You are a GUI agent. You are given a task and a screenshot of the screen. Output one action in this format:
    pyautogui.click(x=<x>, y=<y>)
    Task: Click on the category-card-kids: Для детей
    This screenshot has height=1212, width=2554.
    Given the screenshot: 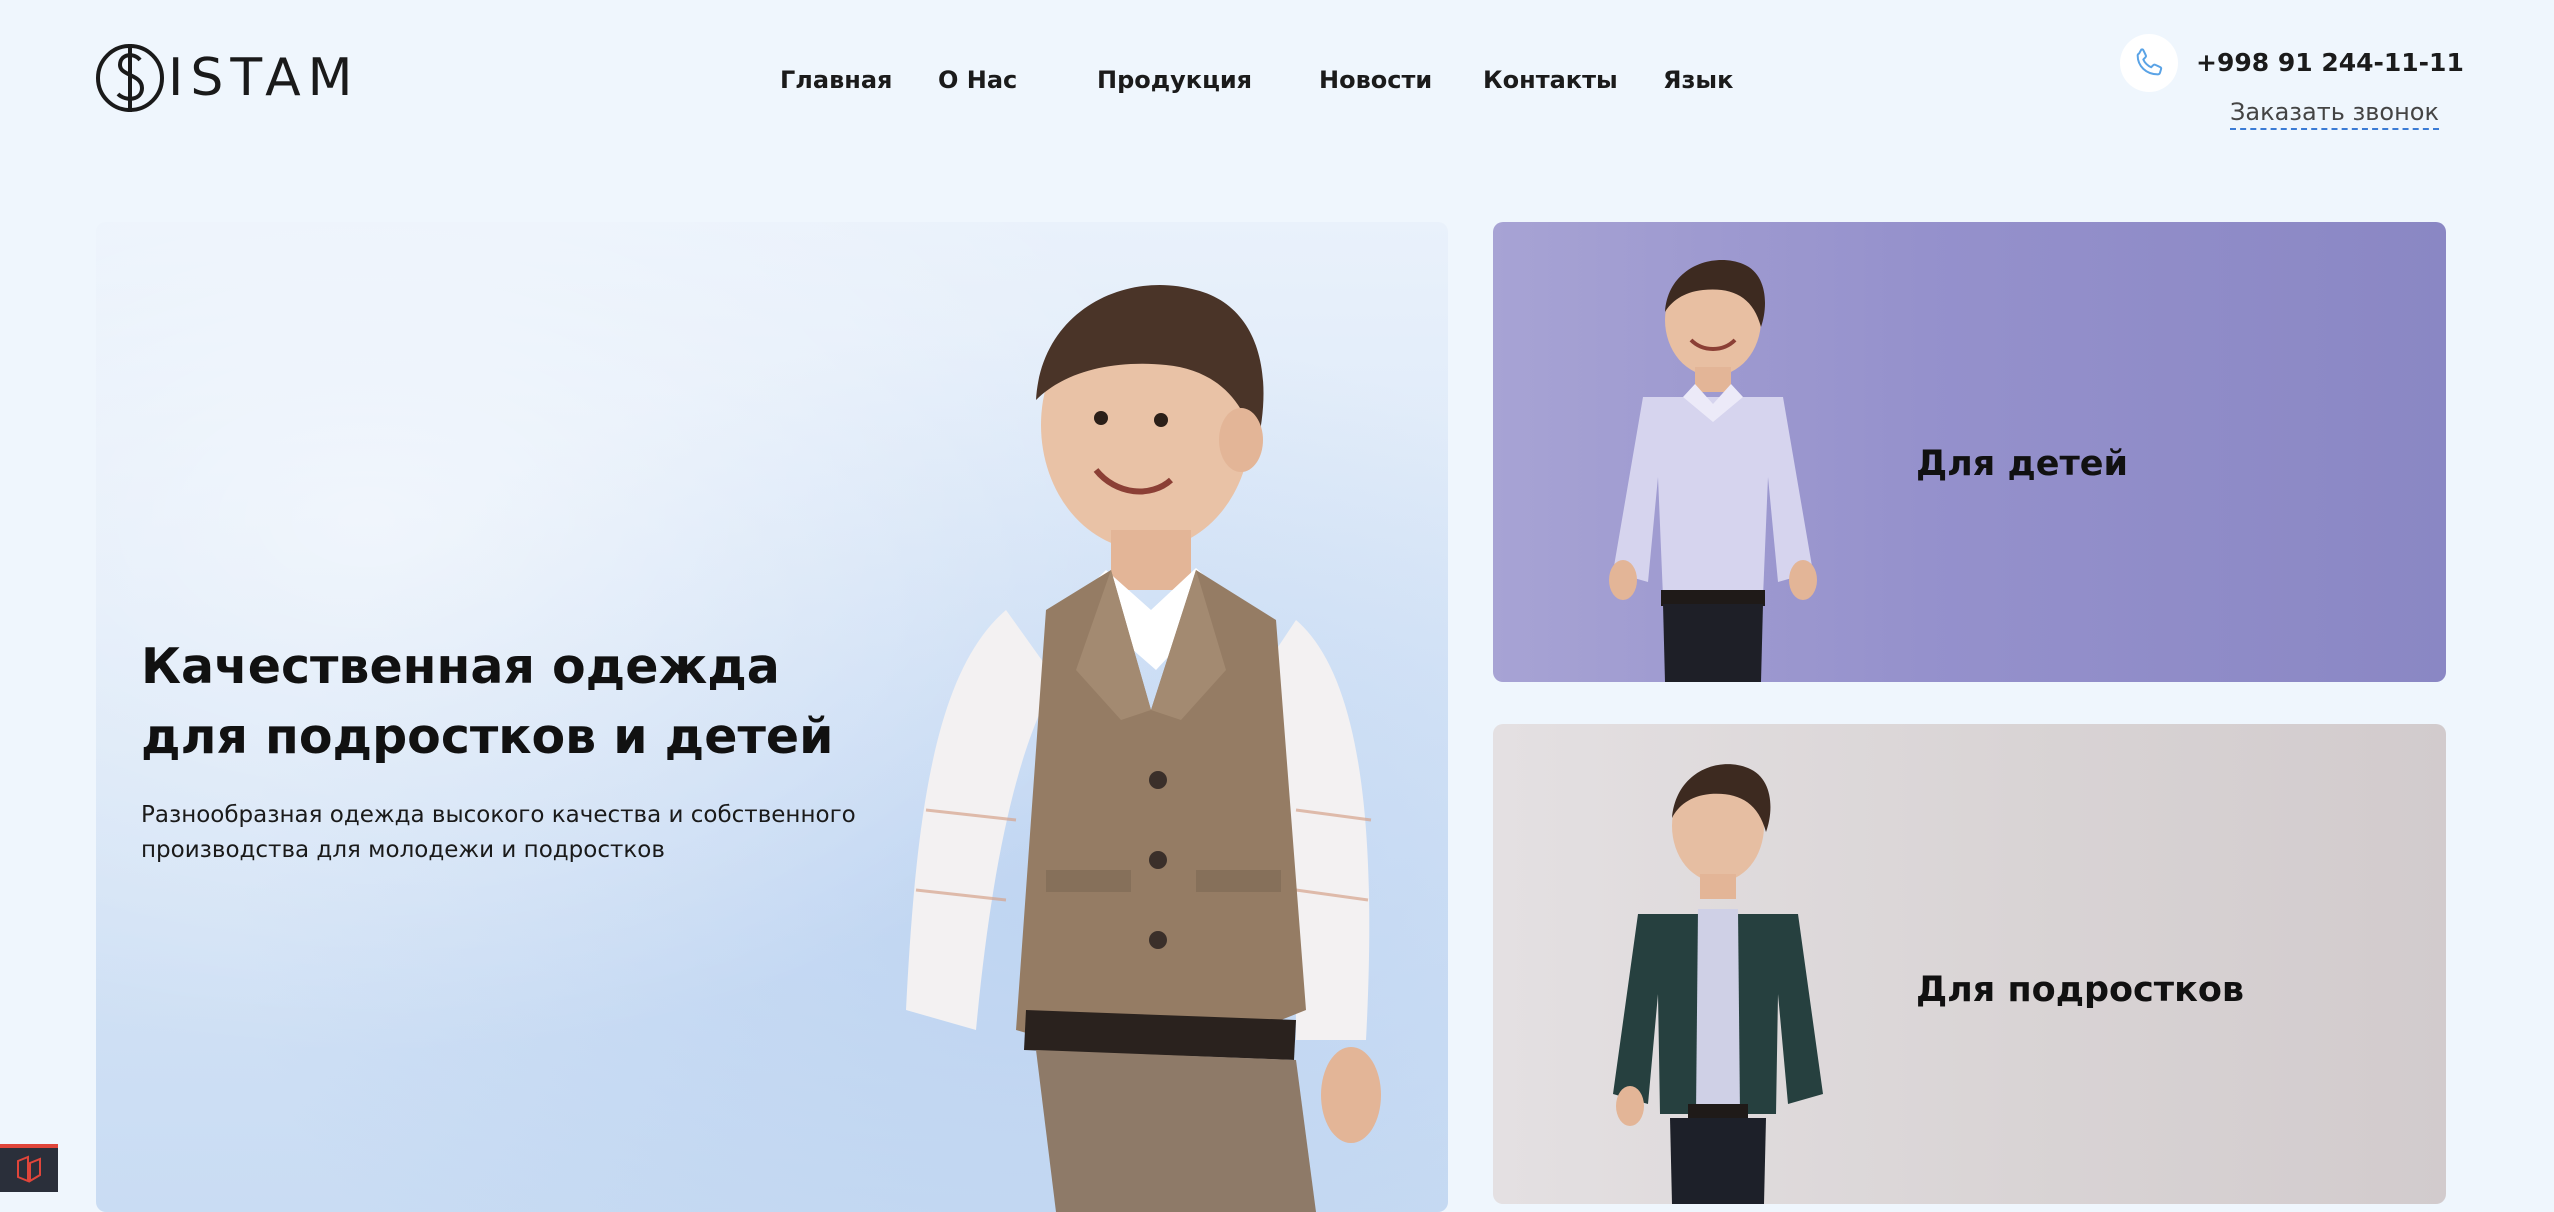 What is the action you would take?
    pyautogui.click(x=1969, y=452)
    